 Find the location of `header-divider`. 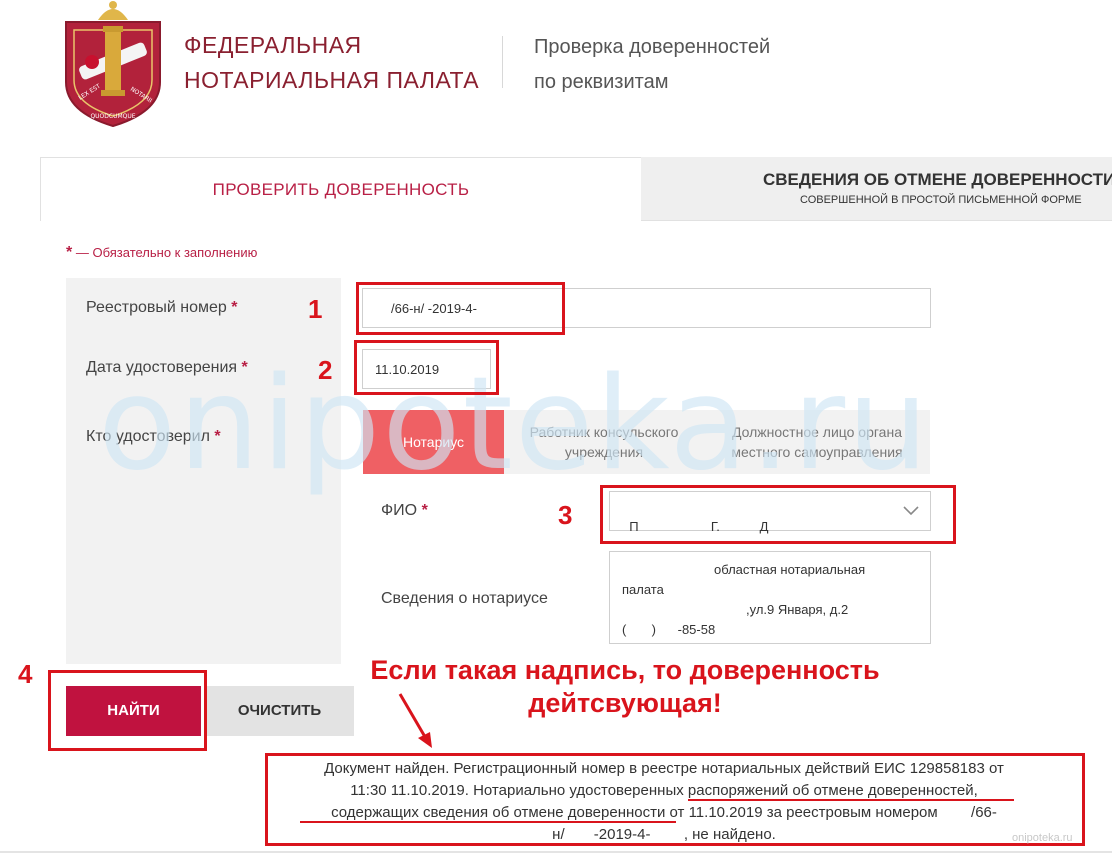

header-divider is located at coordinates (502, 62).